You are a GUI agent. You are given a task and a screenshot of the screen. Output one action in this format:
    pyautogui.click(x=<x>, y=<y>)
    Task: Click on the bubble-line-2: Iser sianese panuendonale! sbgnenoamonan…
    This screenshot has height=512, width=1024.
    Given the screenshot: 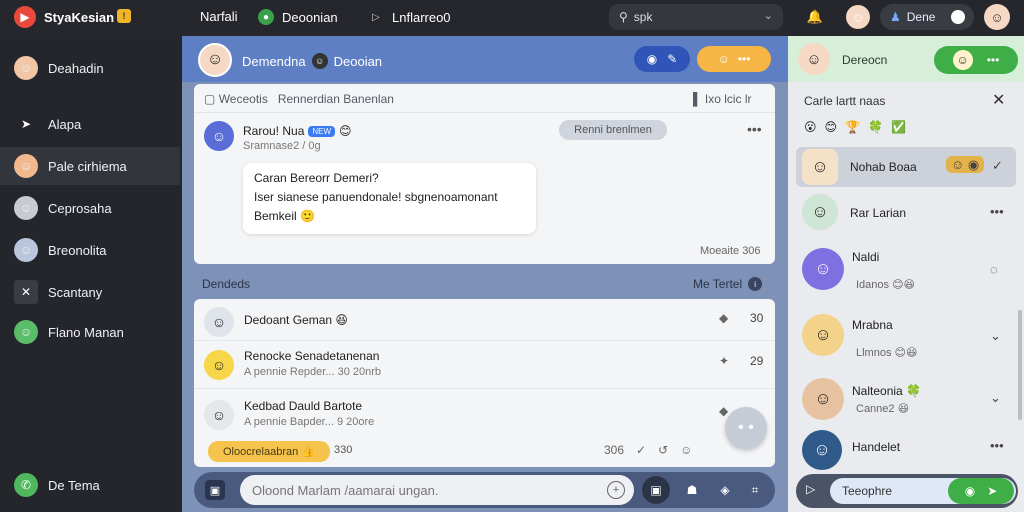 What is the action you would take?
    pyautogui.click(x=376, y=197)
    